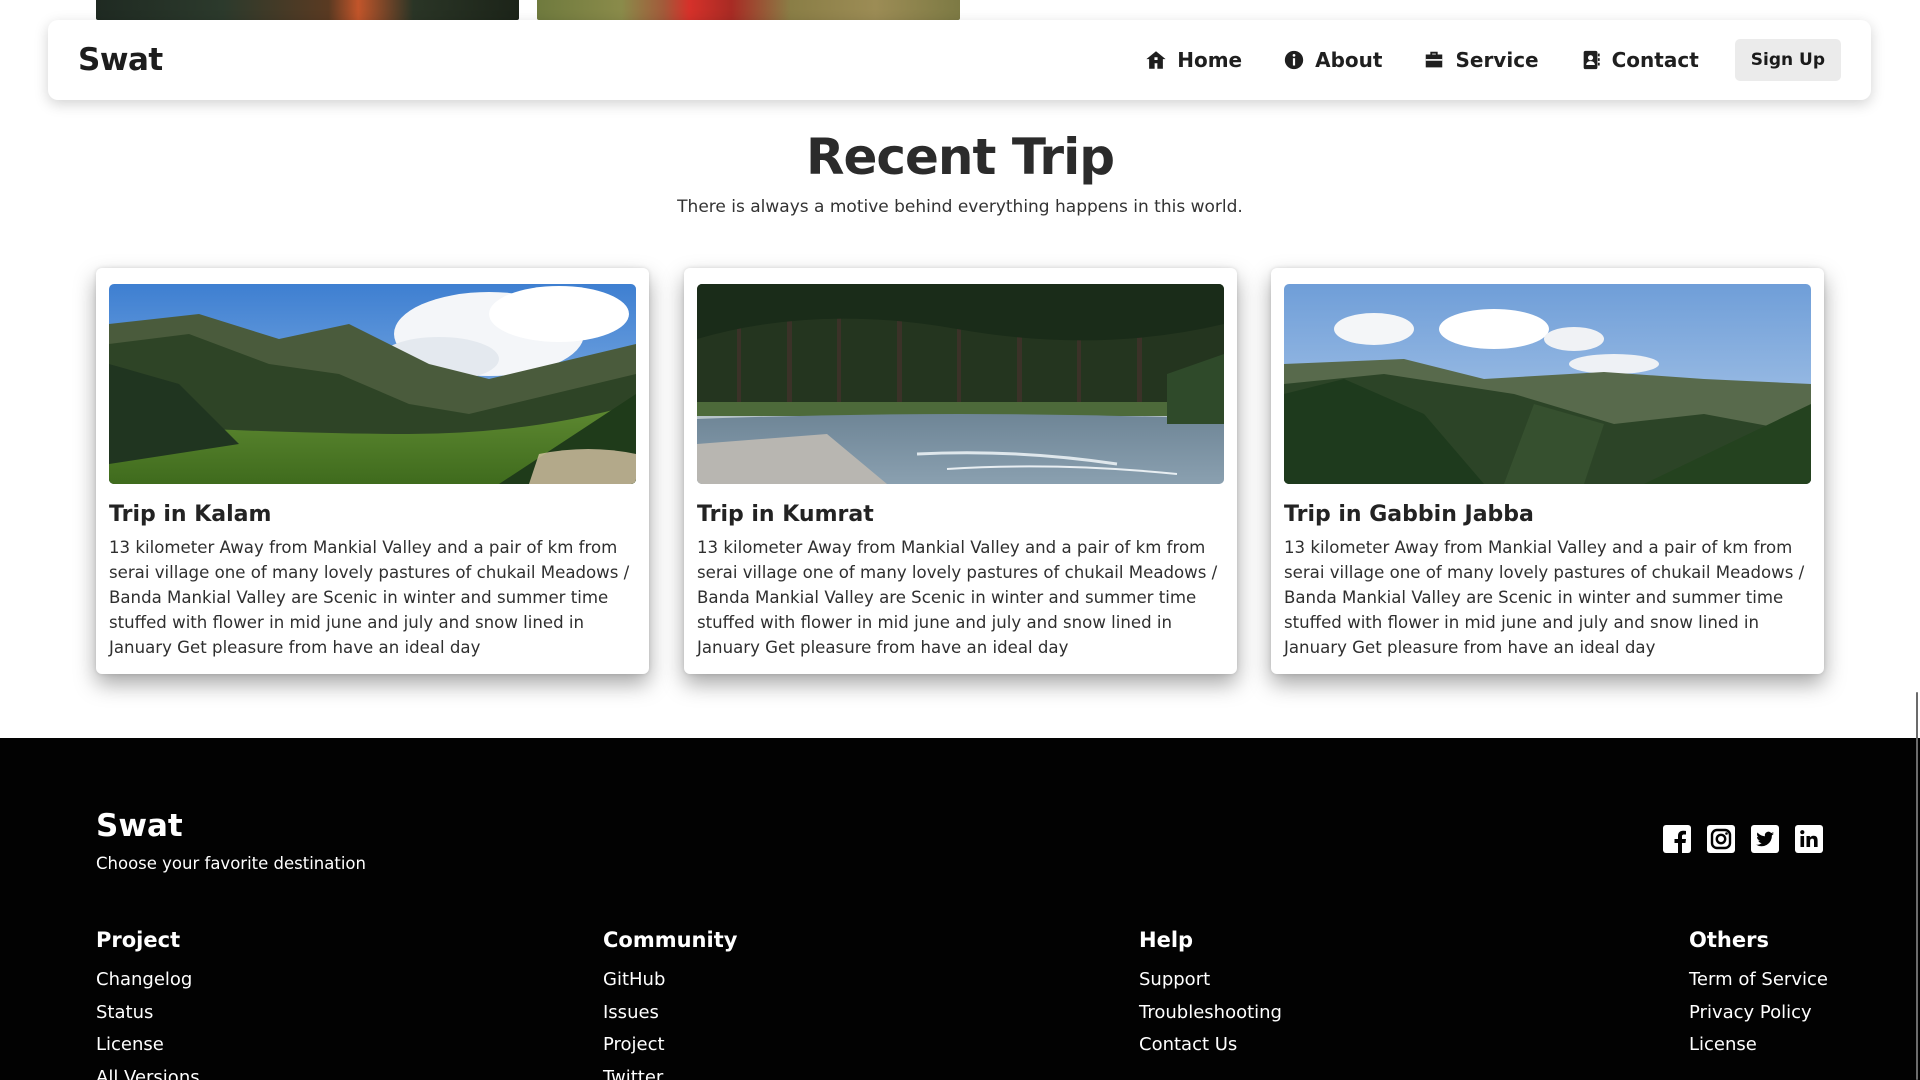 The width and height of the screenshot is (1920, 1080). What do you see at coordinates (1156, 60) in the screenshot?
I see `home-icon` at bounding box center [1156, 60].